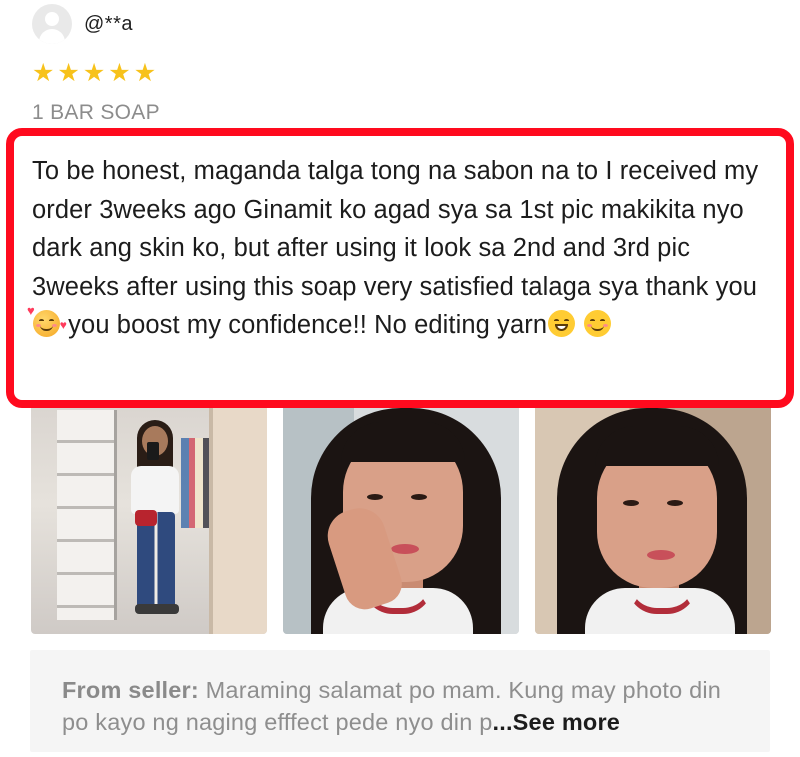 Image resolution: width=800 pixels, height=757 pixels. I want to click on product-variant: 1 BAR SOAP, so click(96, 112).